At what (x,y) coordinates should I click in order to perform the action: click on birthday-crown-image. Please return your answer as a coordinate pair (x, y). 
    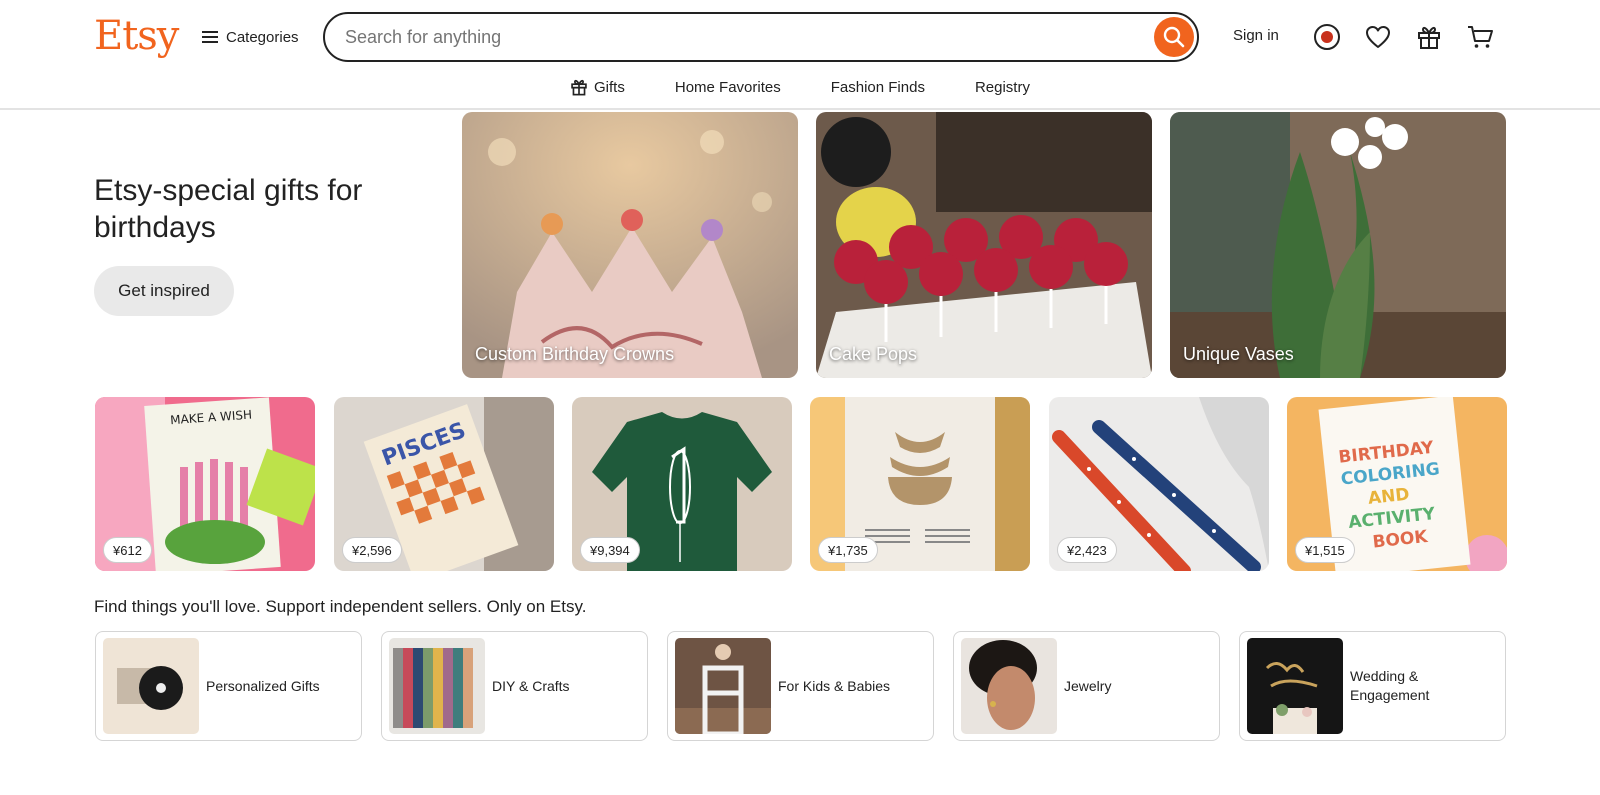
    Looking at the image, I should click on (630, 245).